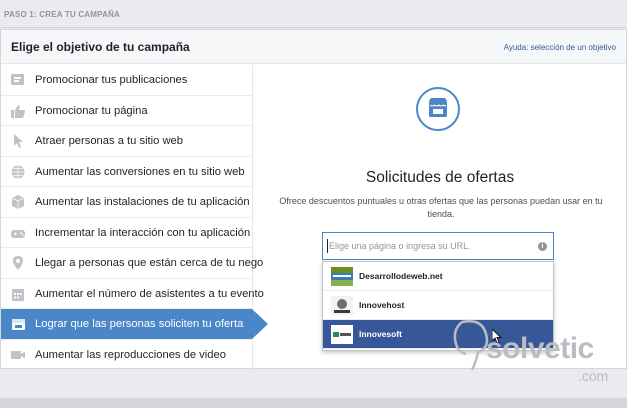  I want to click on suggestion-item-innovehost: Innovehost, so click(438, 305).